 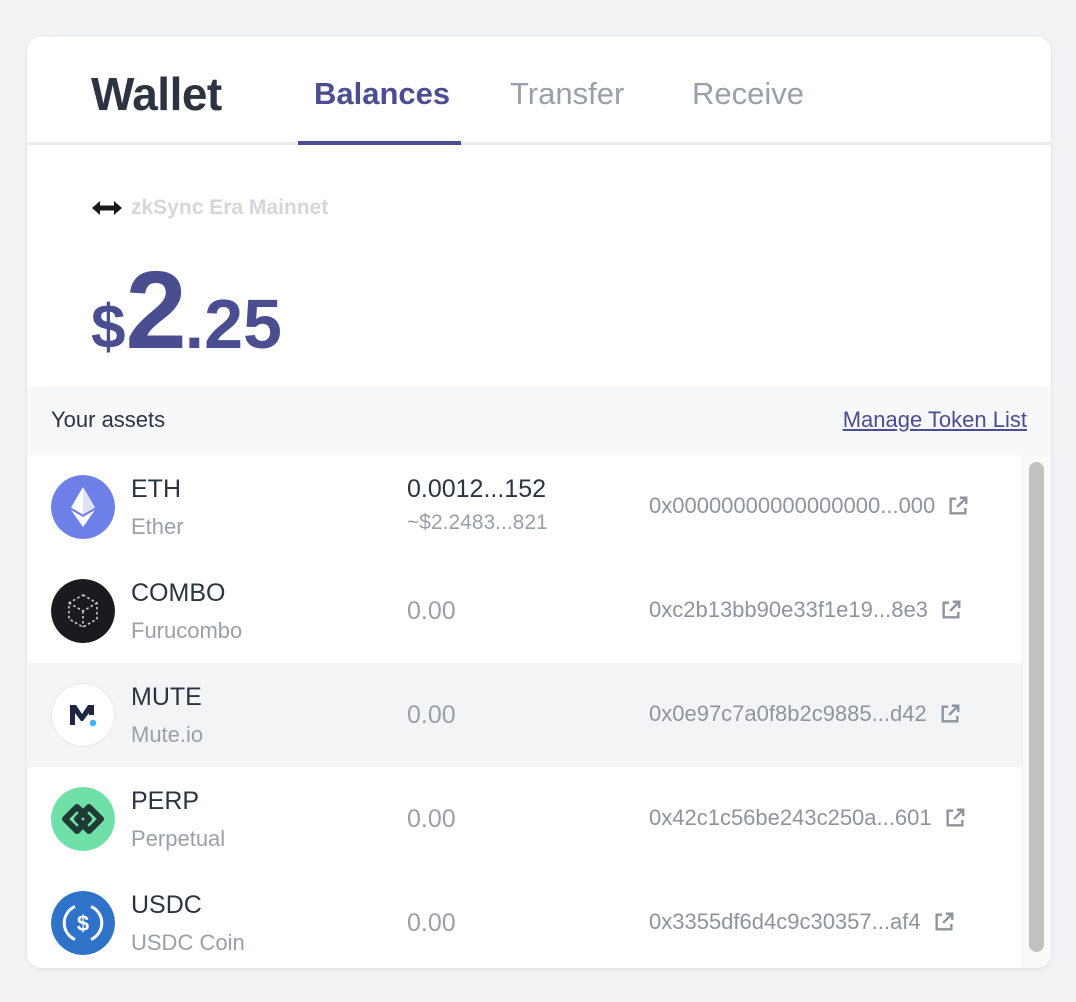 What do you see at coordinates (379, 143) in the screenshot?
I see `active-tab-indicator` at bounding box center [379, 143].